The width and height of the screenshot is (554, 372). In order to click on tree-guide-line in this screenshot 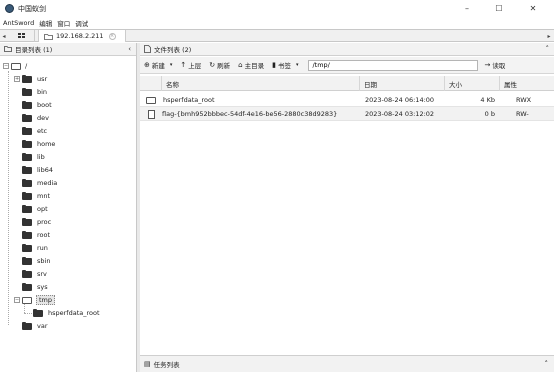, I will do `click(8, 198)`.